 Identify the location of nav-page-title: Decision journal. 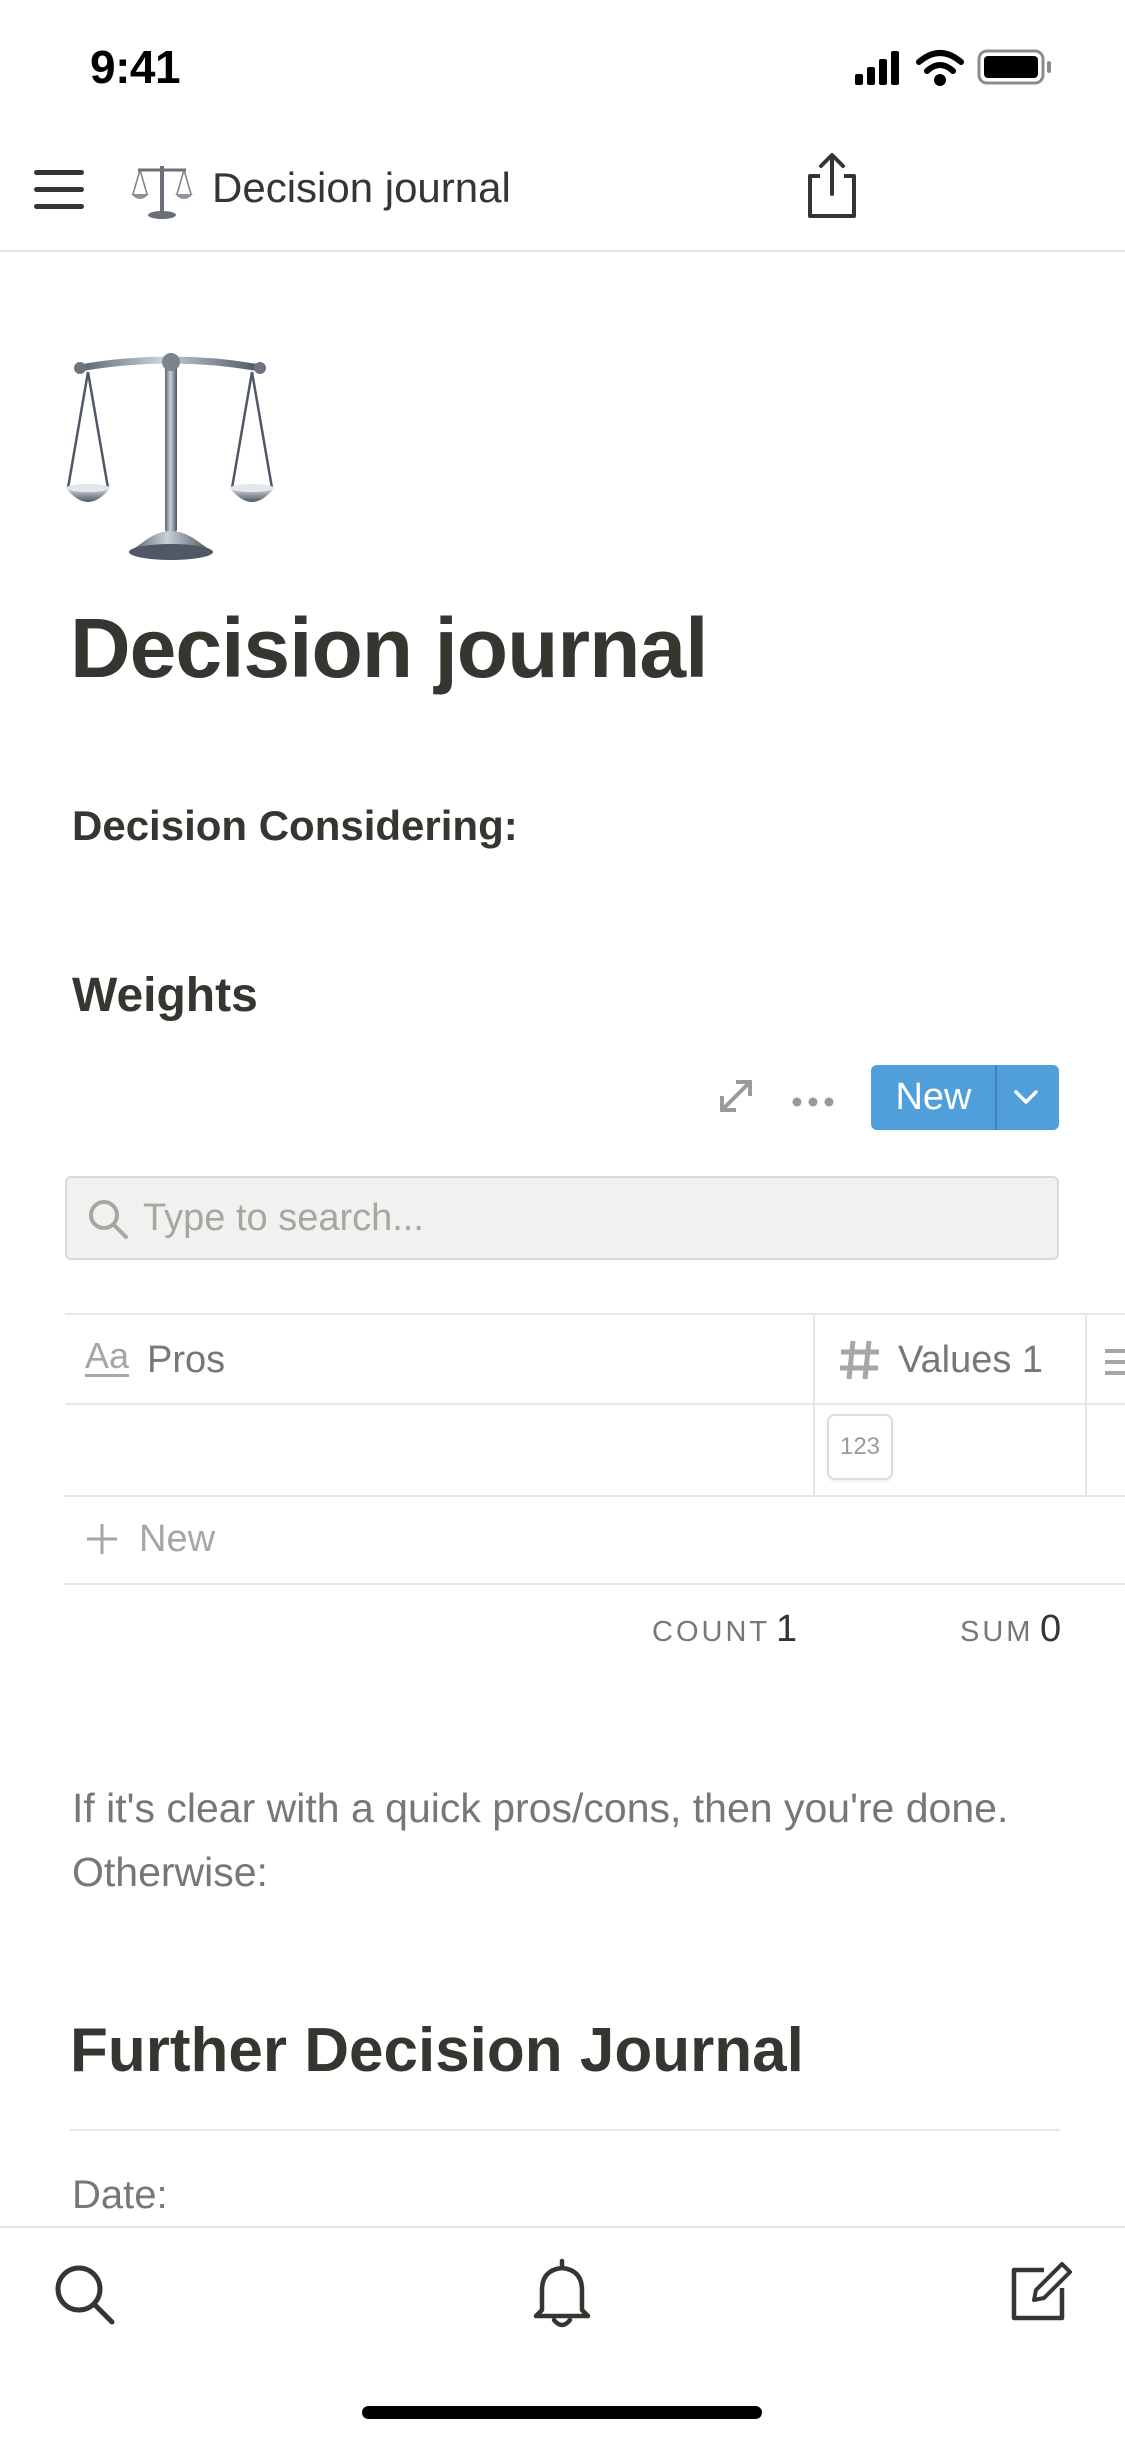
(361, 188).